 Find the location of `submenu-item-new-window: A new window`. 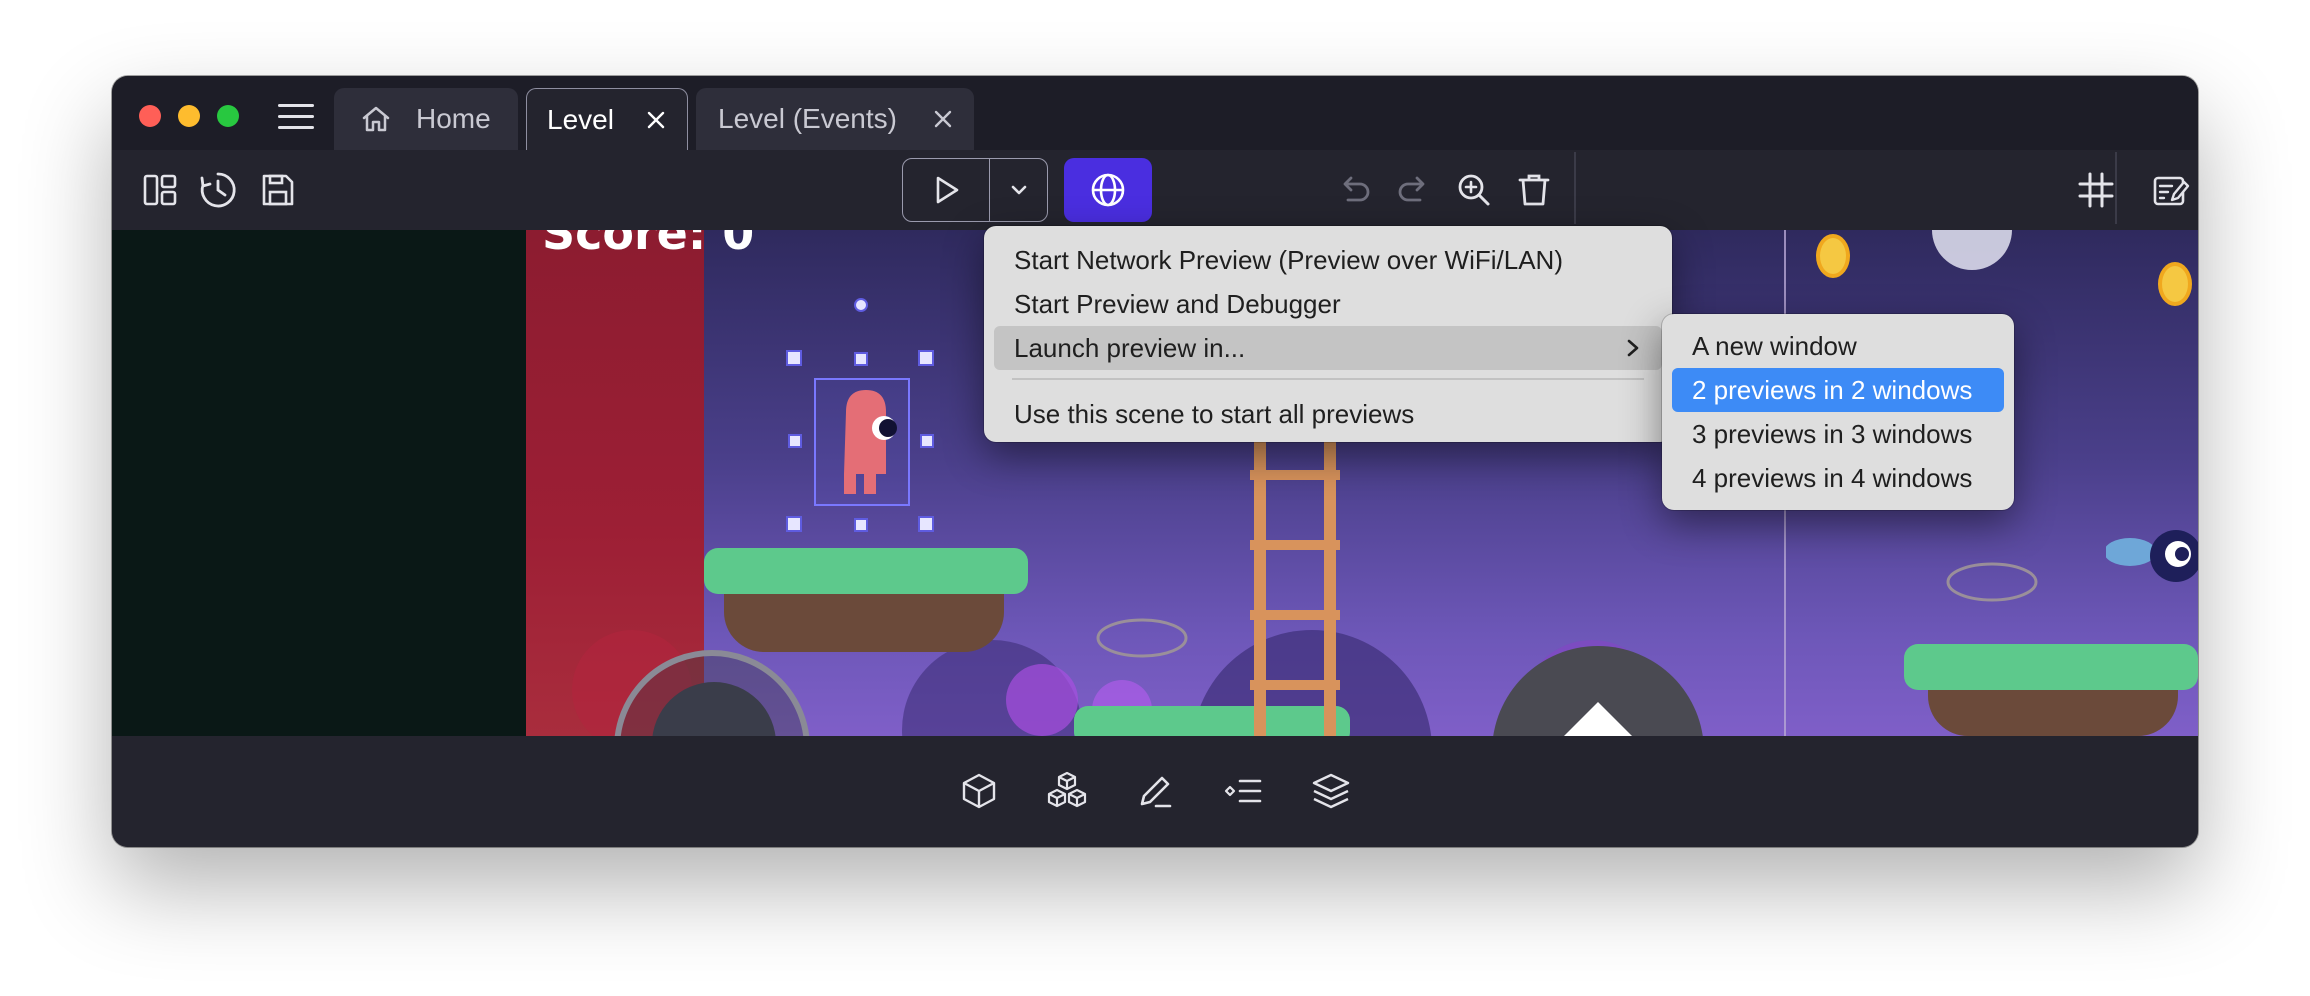

submenu-item-new-window: A new window is located at coordinates (1838, 346).